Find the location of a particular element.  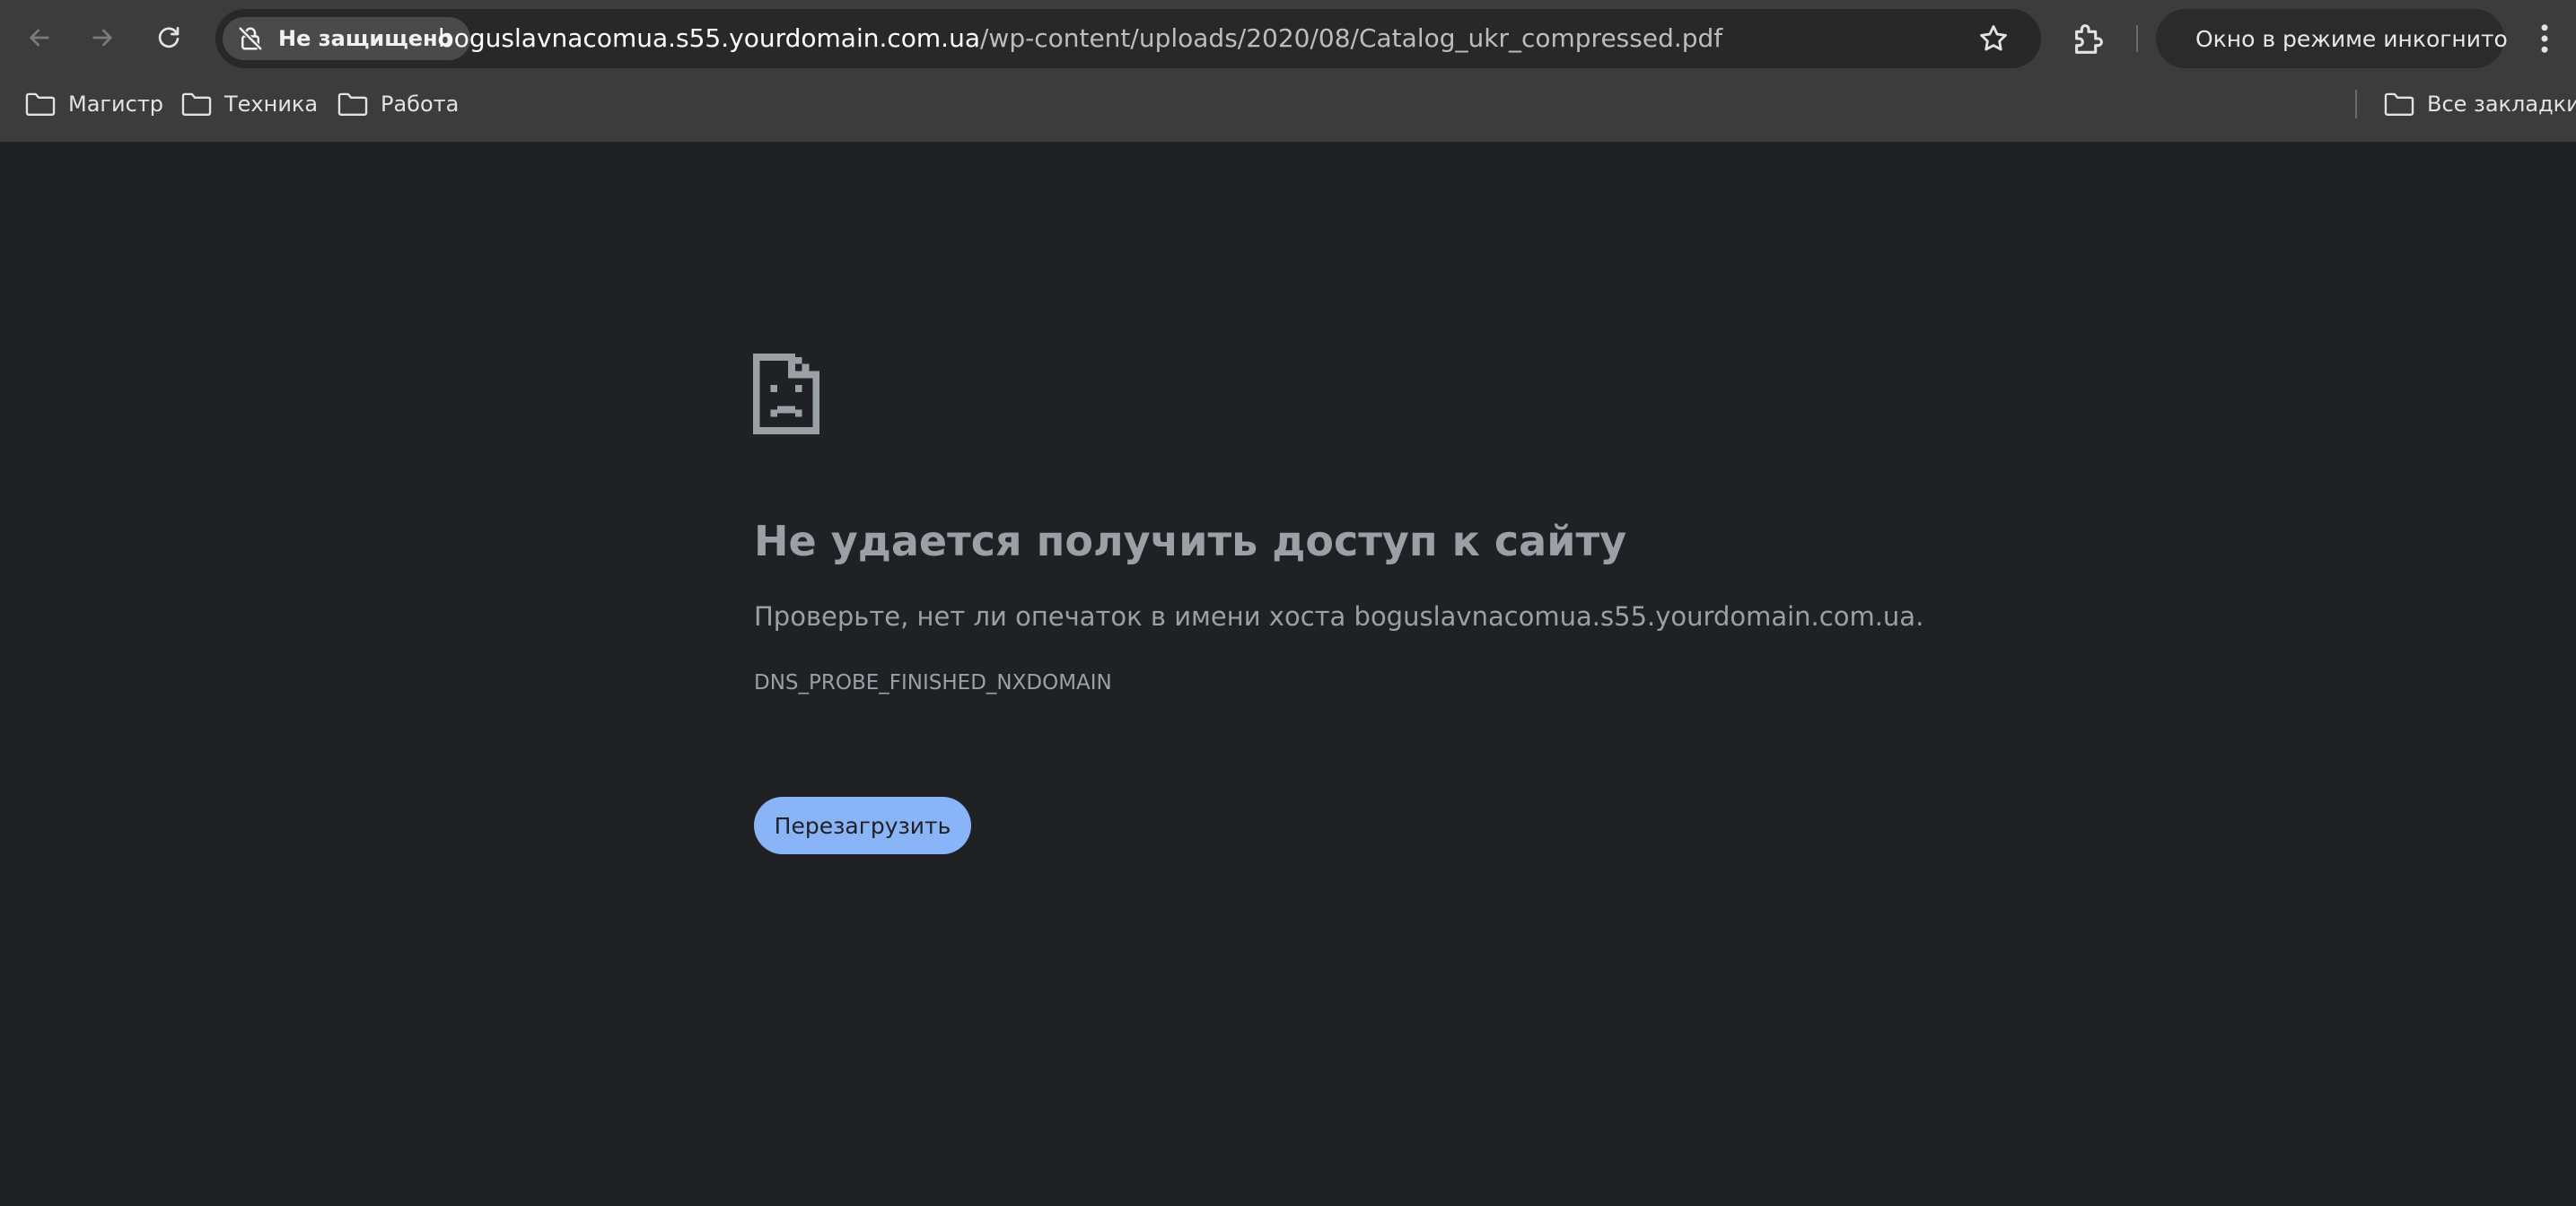

star-icon is located at coordinates (1993, 39).